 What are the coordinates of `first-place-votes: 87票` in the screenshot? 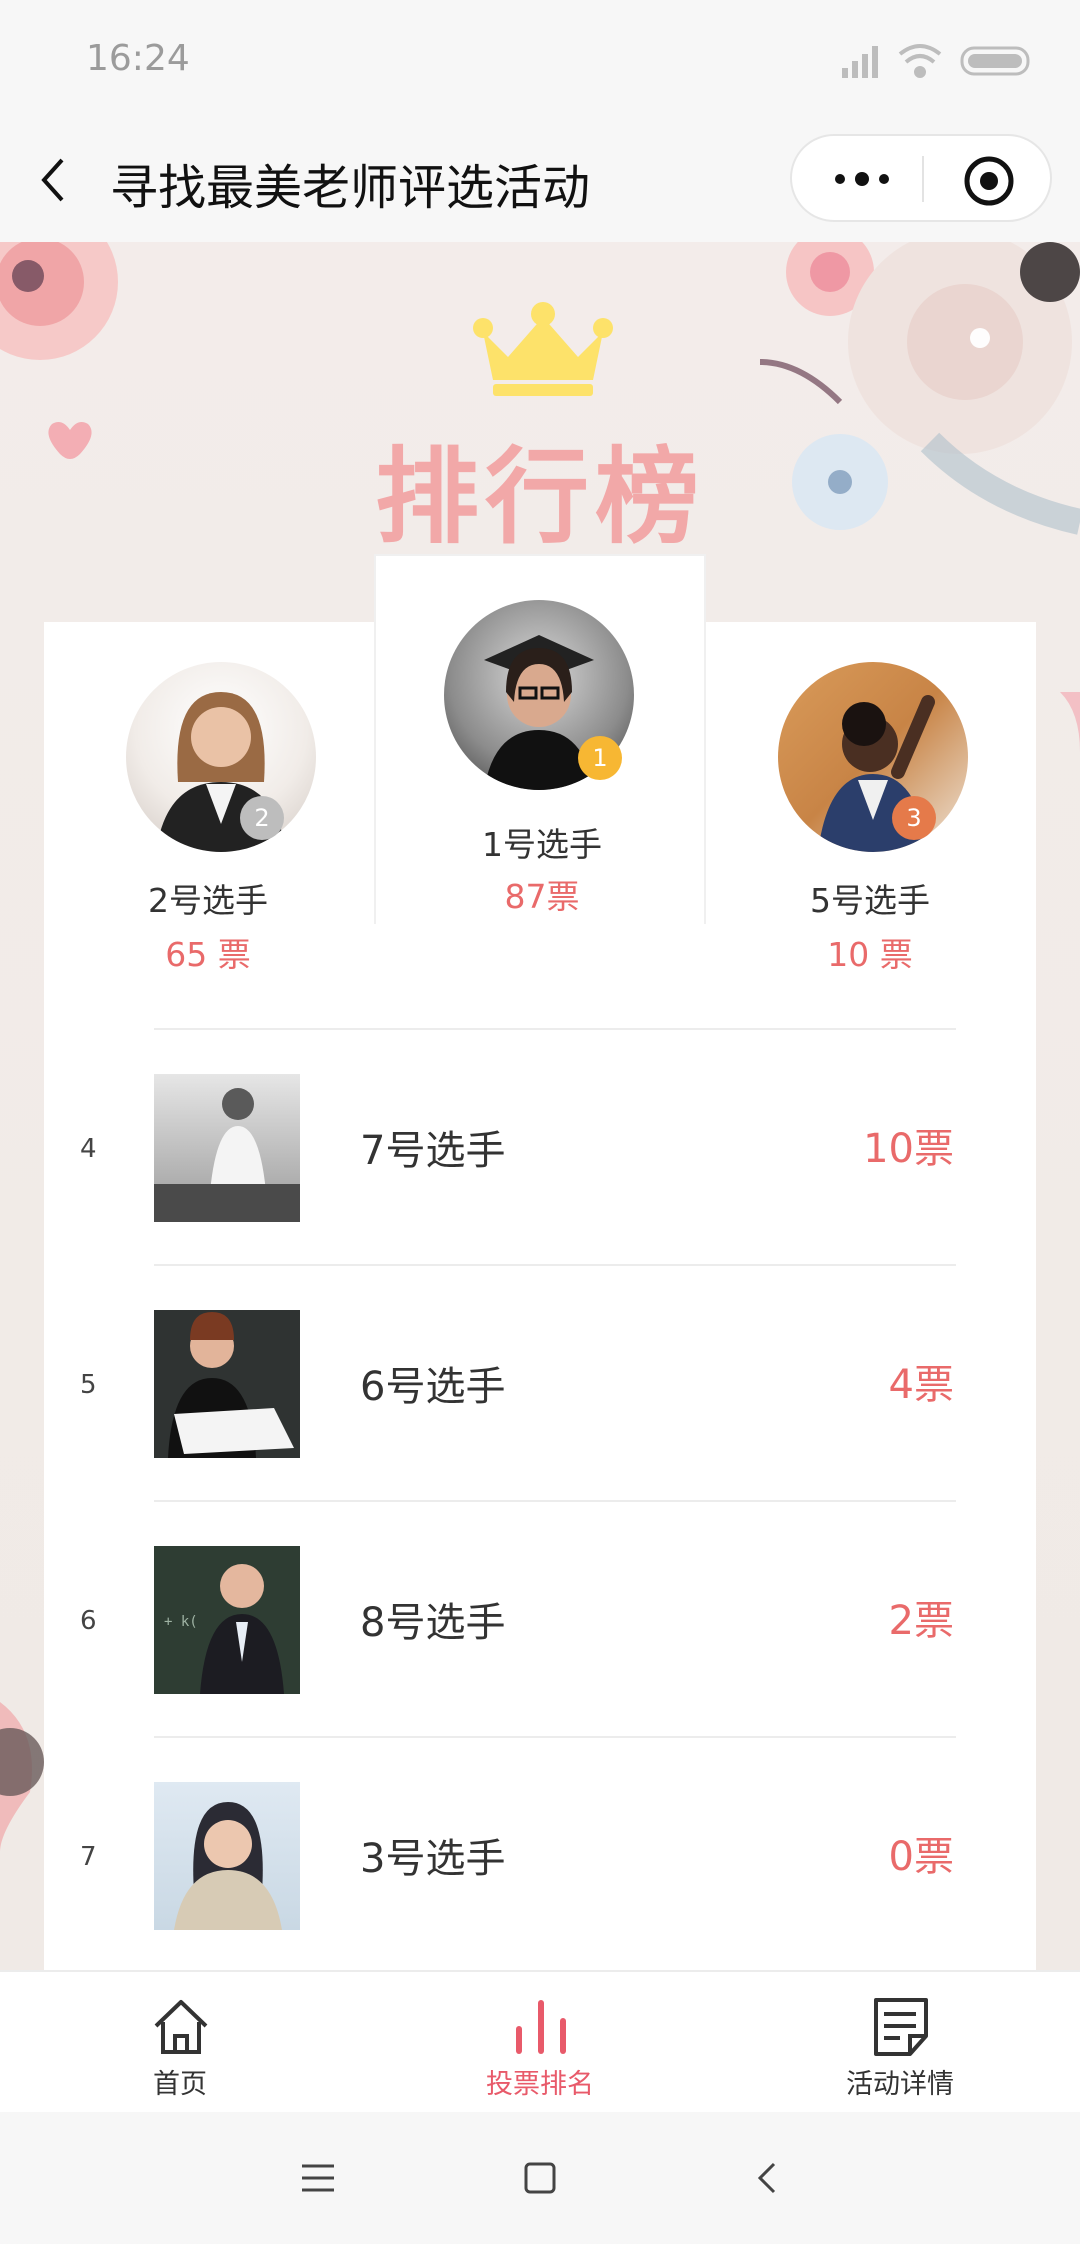 It's located at (542, 896).